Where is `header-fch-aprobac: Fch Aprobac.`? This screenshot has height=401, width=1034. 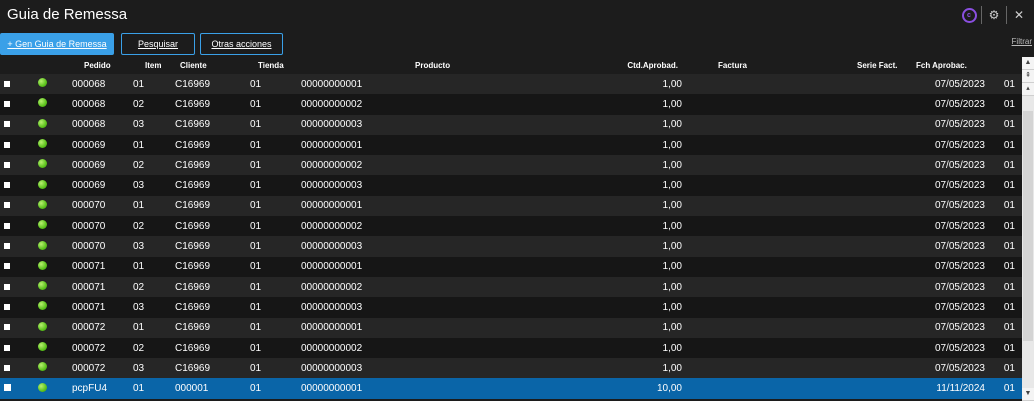 header-fch-aprobac: Fch Aprobac. is located at coordinates (950, 65).